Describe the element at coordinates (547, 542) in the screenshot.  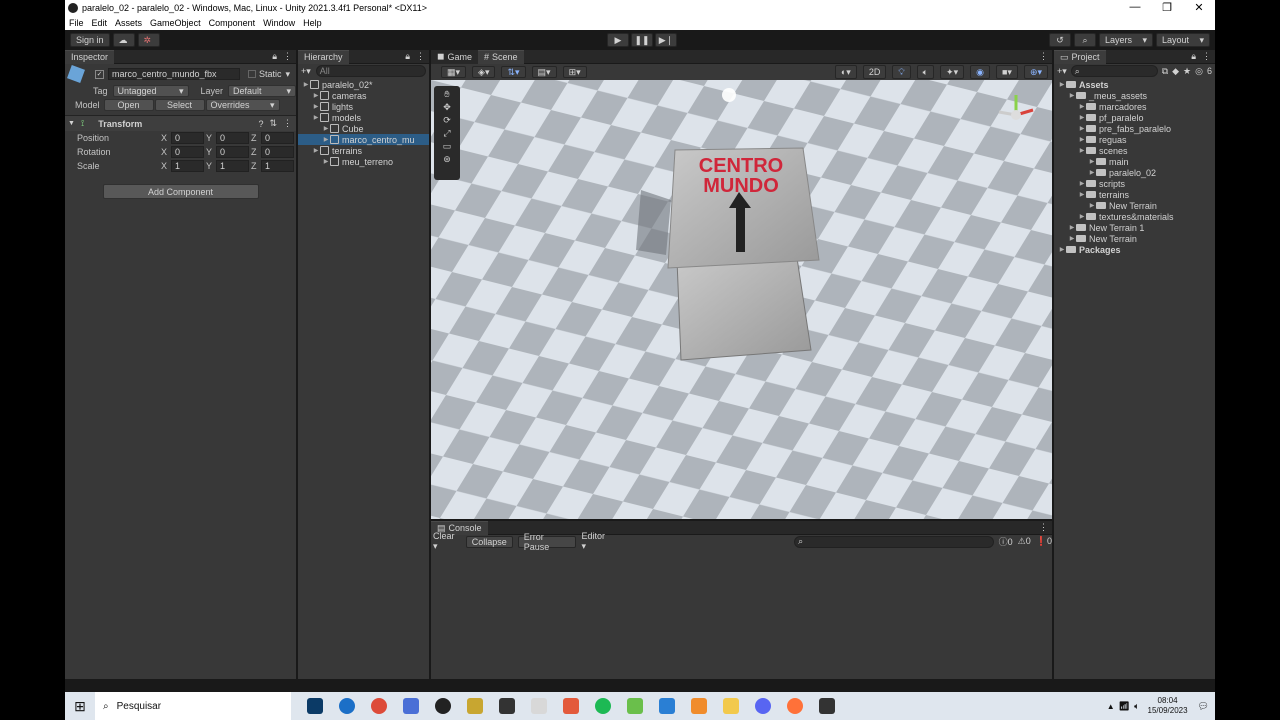
I see `error-pause-button: Error Pause` at that location.